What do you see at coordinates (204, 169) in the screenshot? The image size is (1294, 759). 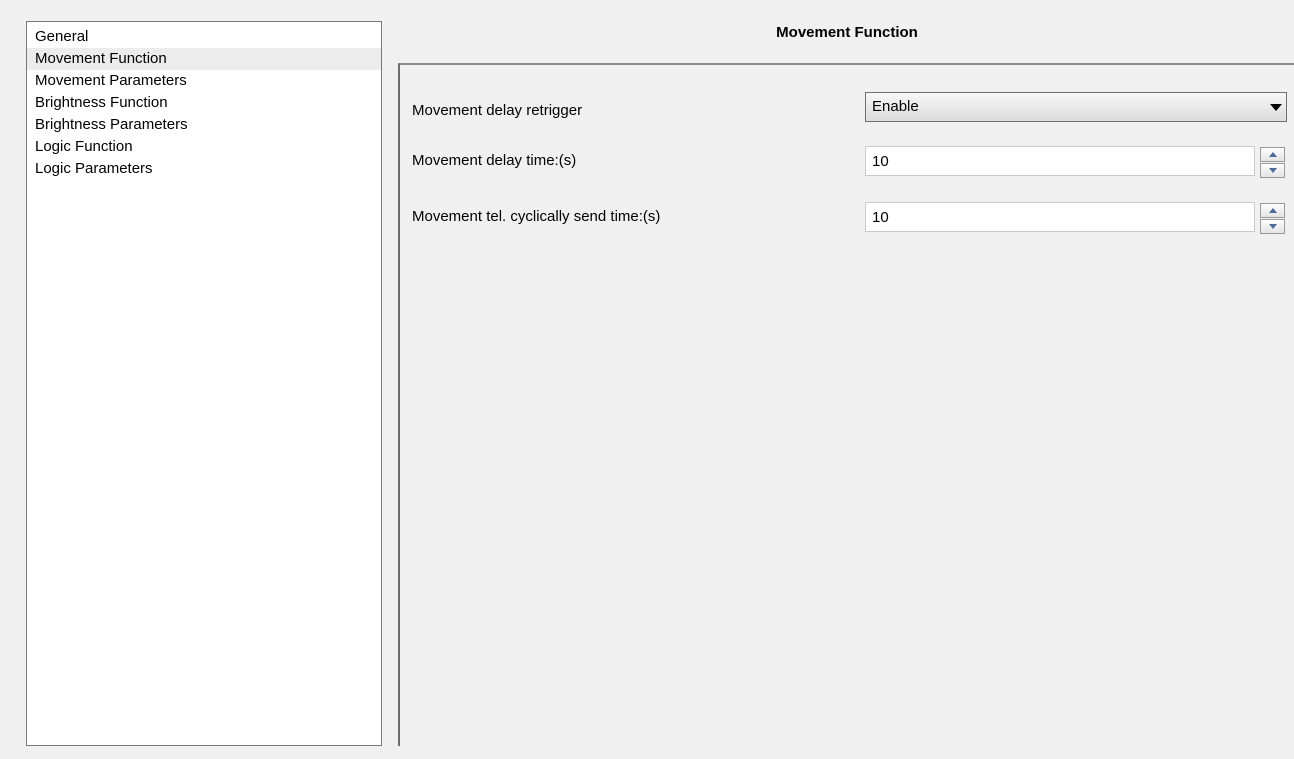 I see `sidebar-item-logic-parameters: Logic Parameters` at bounding box center [204, 169].